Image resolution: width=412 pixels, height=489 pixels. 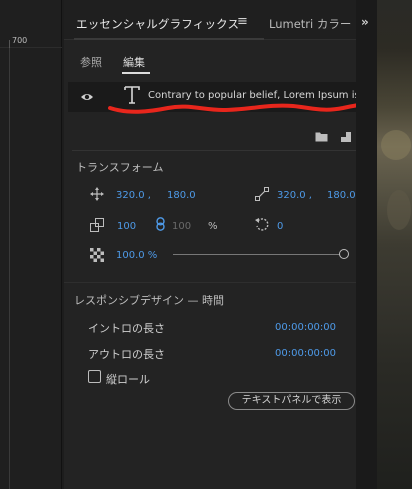 I want to click on ruler-label: 700, so click(x=20, y=40).